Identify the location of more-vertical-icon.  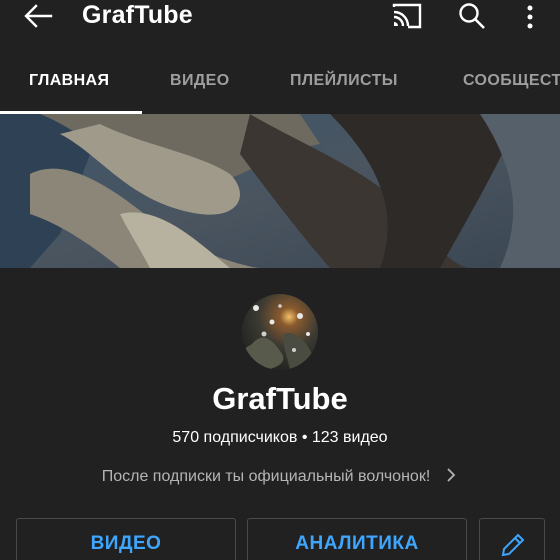
(530, 17).